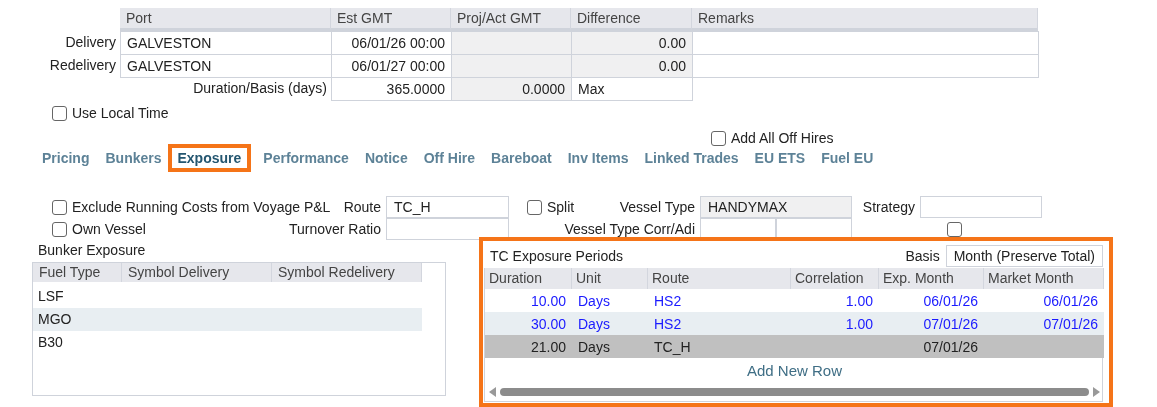  I want to click on route-field: TC_H, so click(447, 207).